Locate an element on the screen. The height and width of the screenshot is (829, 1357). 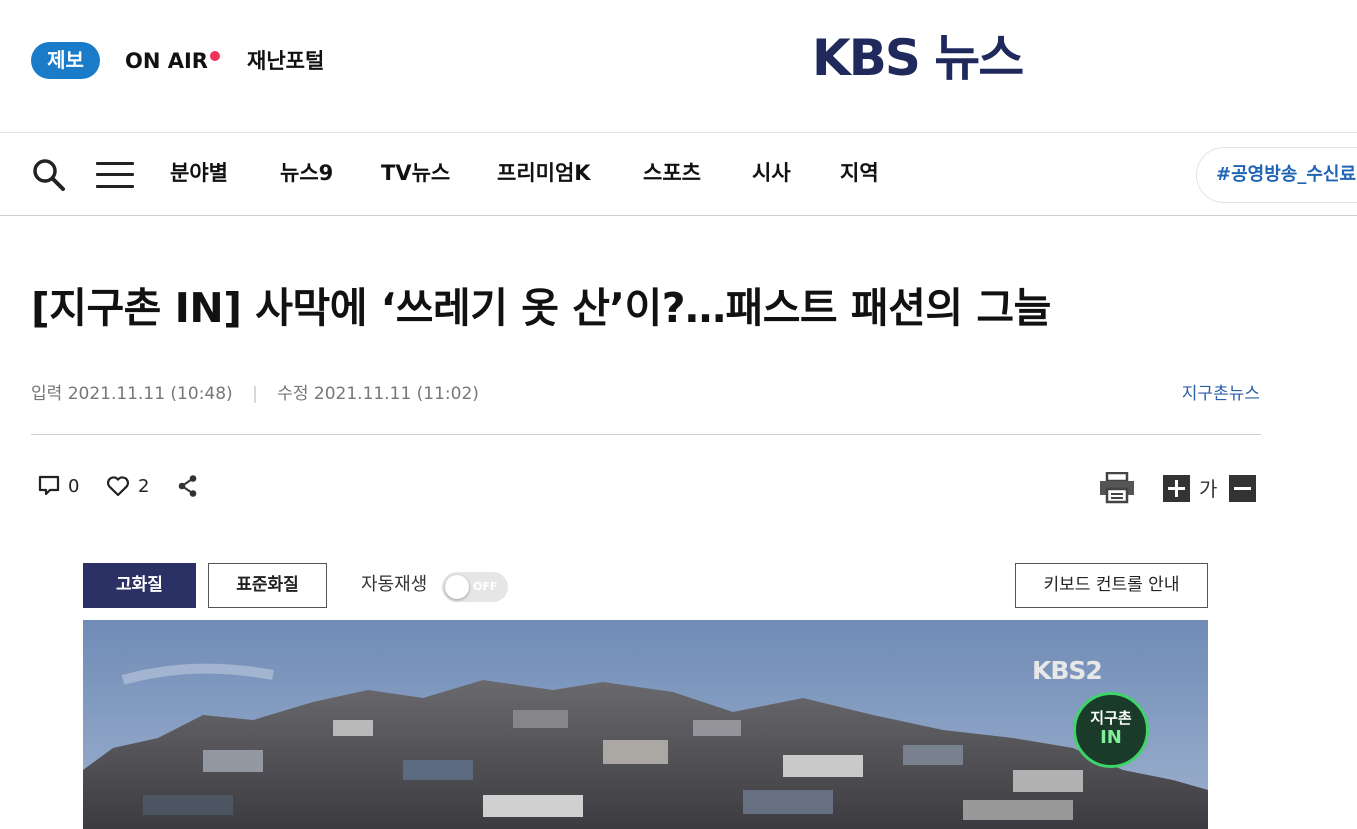
menu-icon is located at coordinates (115, 175).